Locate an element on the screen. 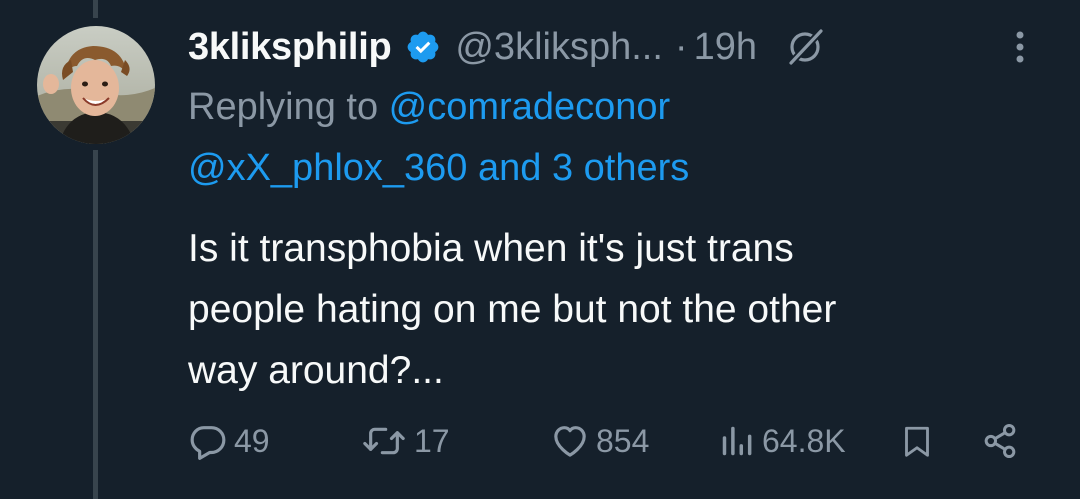  display-name: 3kliksphilip is located at coordinates (290, 47).